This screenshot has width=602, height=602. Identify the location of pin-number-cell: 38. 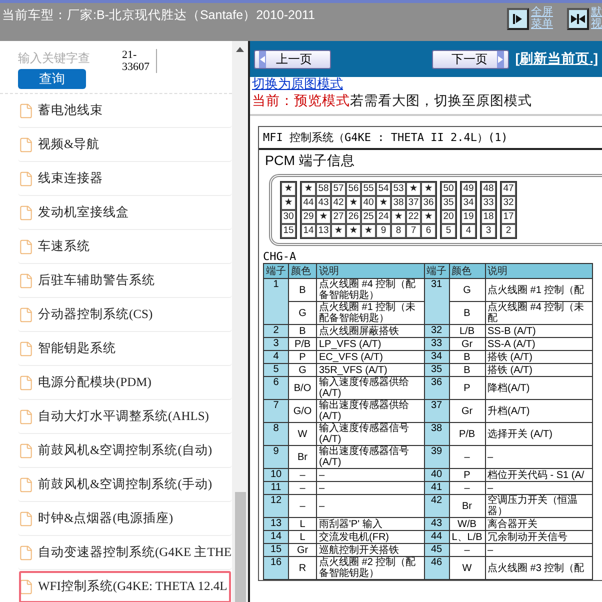
(436, 434).